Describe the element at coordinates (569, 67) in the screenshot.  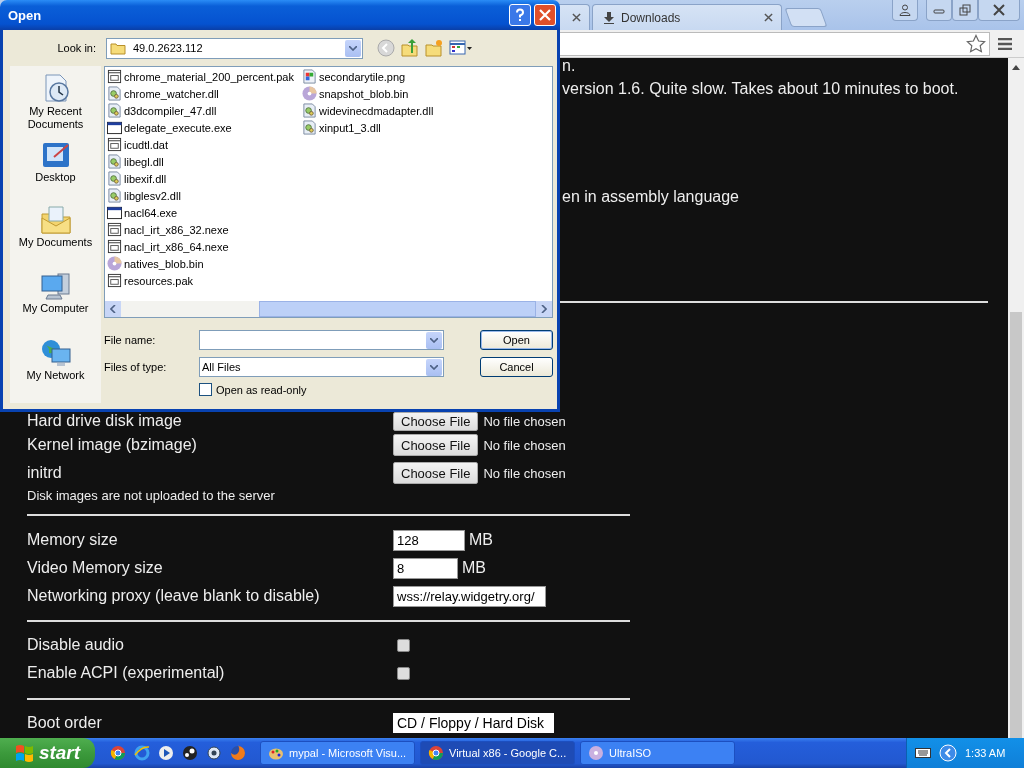
I see `page-text: n.` at that location.